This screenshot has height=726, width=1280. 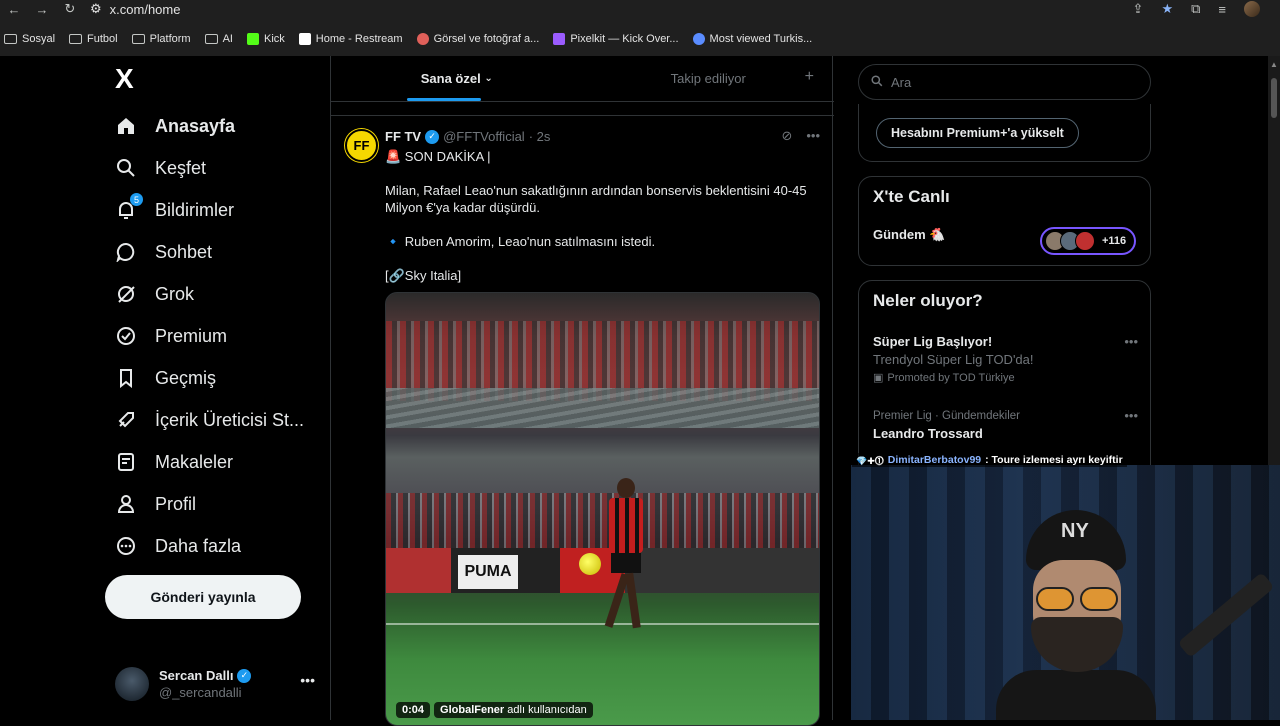 I want to click on composer-edge, so click(x=582, y=109).